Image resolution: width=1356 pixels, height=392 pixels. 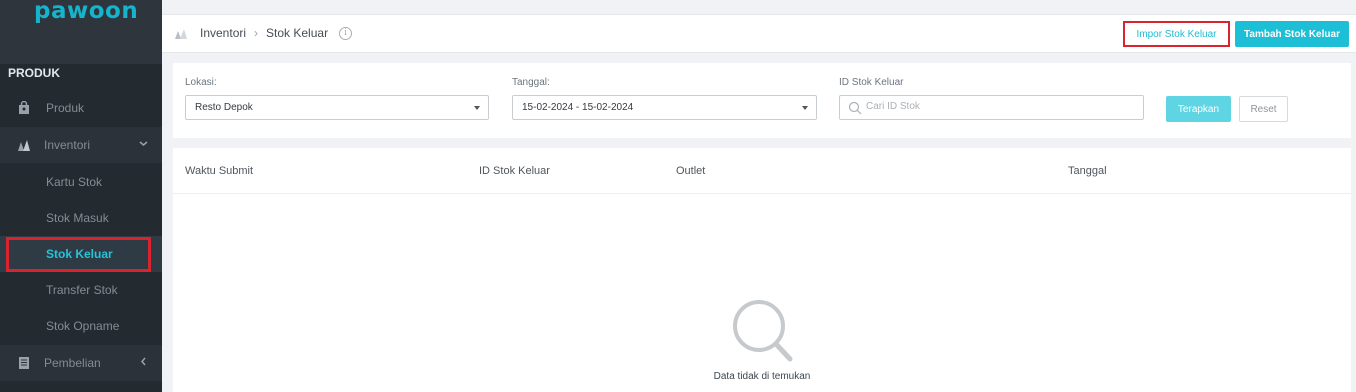 I want to click on highlight-box, so click(x=78, y=254).